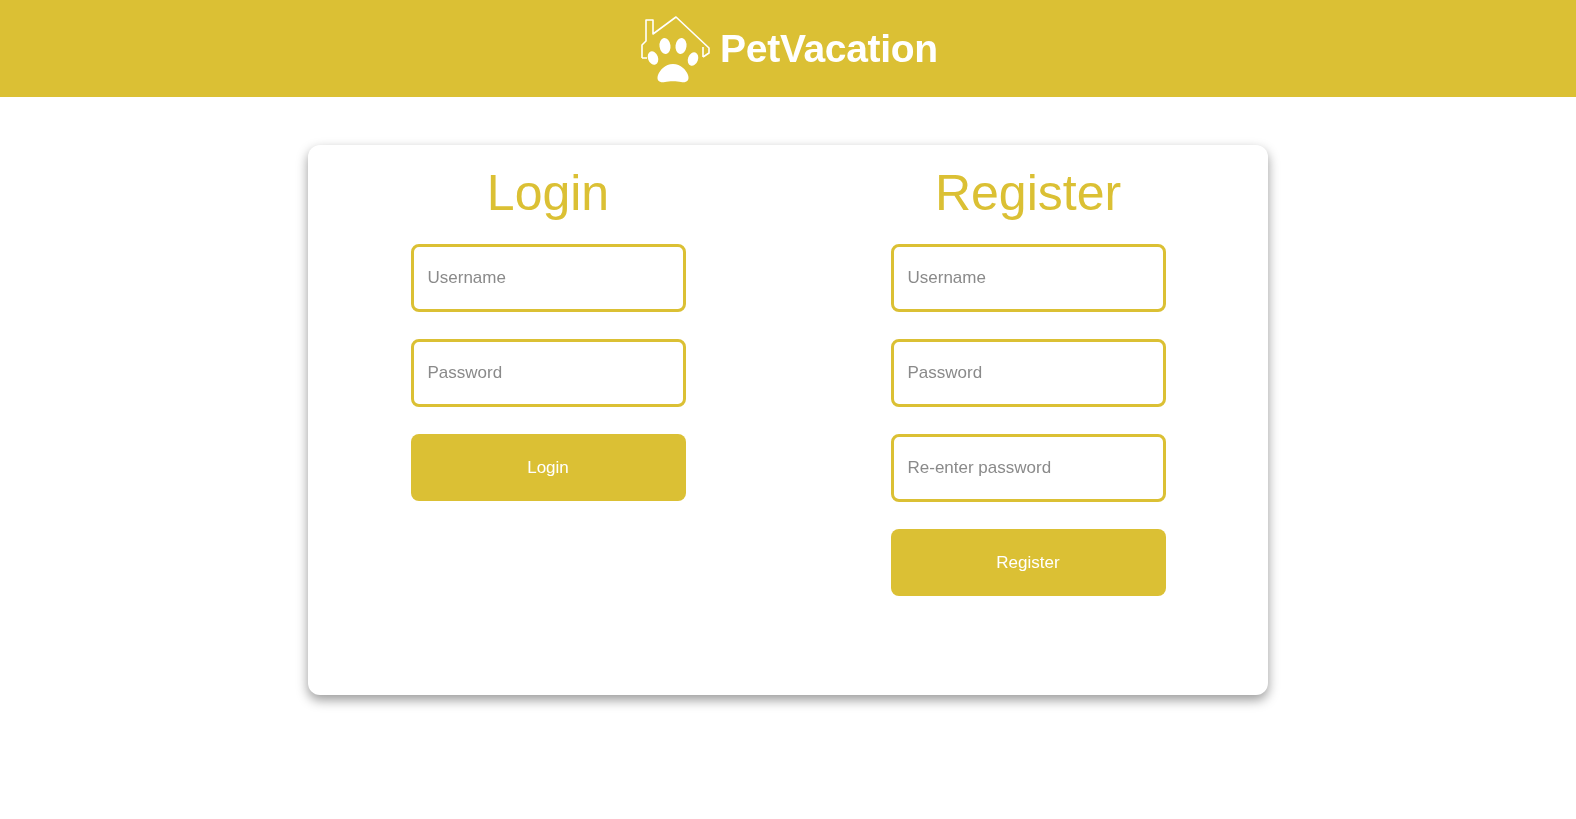  What do you see at coordinates (1028, 468) in the screenshot?
I see `input-field: Re-enter password` at bounding box center [1028, 468].